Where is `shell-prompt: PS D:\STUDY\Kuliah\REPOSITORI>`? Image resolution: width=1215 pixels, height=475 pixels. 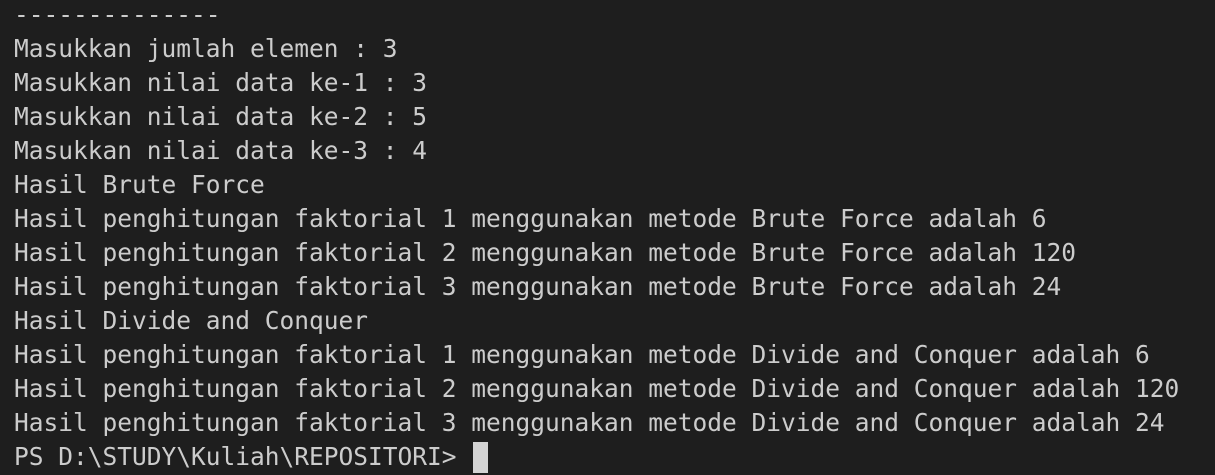
shell-prompt: PS D:\STUDY\Kuliah\REPOSITORI> is located at coordinates (235, 456).